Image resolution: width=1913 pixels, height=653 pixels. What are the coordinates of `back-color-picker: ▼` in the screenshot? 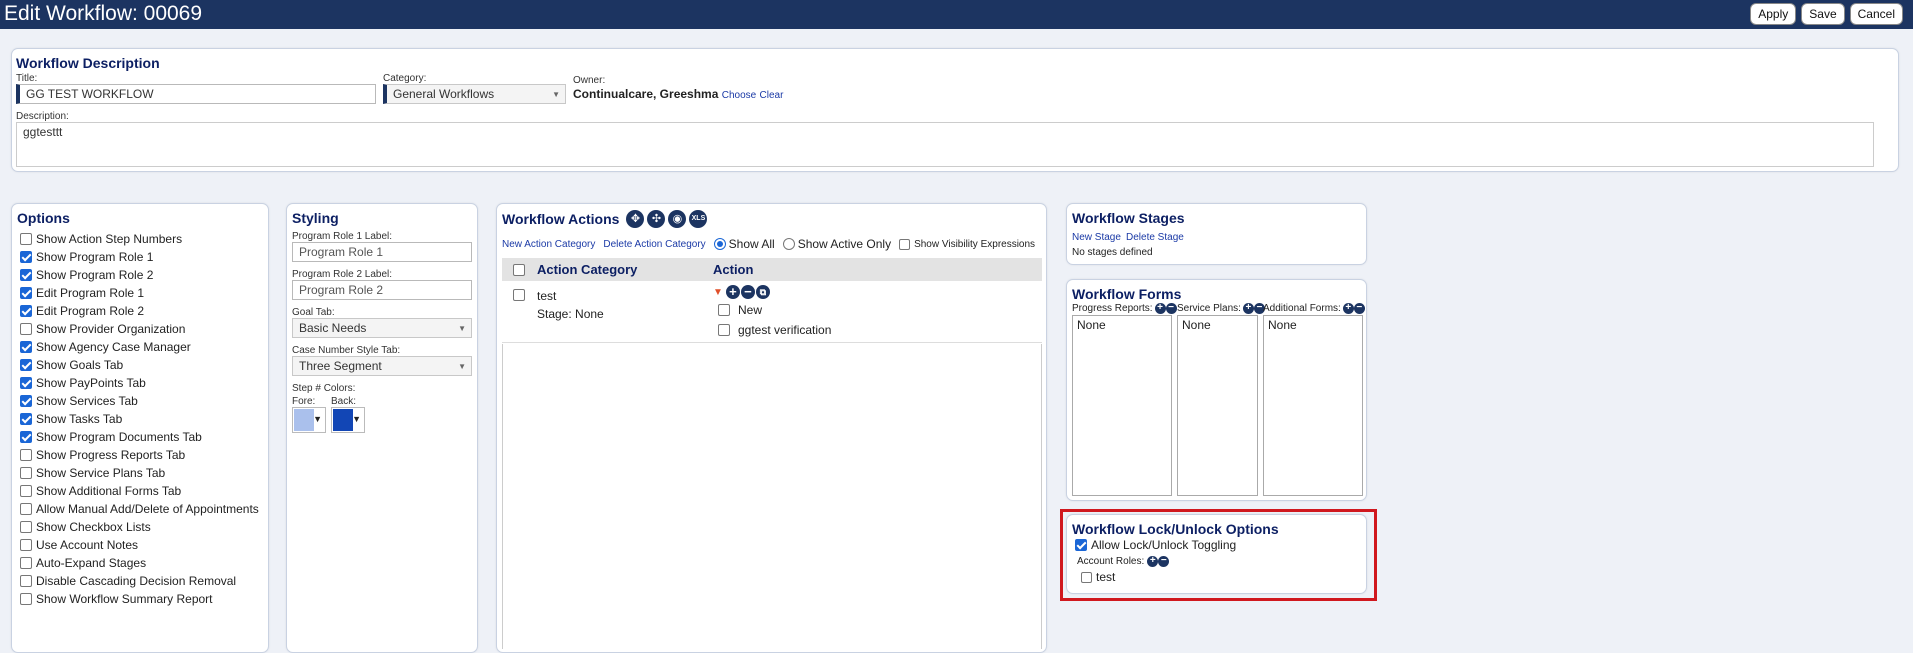 It's located at (348, 420).